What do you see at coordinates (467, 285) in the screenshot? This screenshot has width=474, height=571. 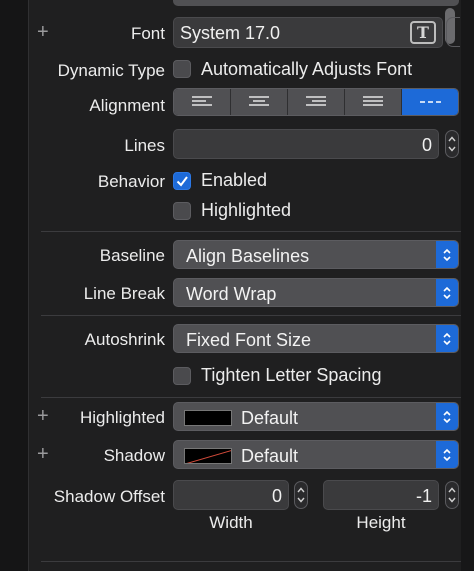 I see `scrollbar-track` at bounding box center [467, 285].